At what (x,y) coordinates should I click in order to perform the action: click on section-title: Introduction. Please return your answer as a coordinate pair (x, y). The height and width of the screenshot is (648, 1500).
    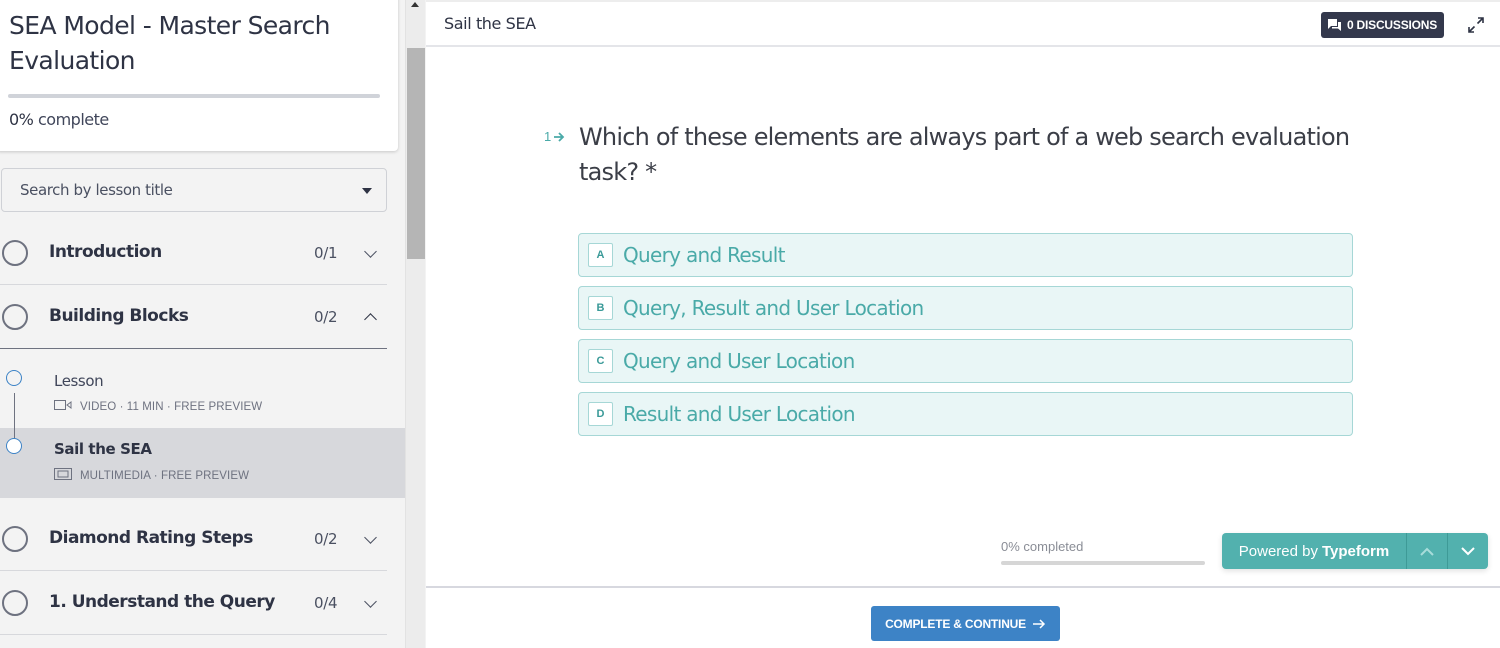
    Looking at the image, I should click on (105, 252).